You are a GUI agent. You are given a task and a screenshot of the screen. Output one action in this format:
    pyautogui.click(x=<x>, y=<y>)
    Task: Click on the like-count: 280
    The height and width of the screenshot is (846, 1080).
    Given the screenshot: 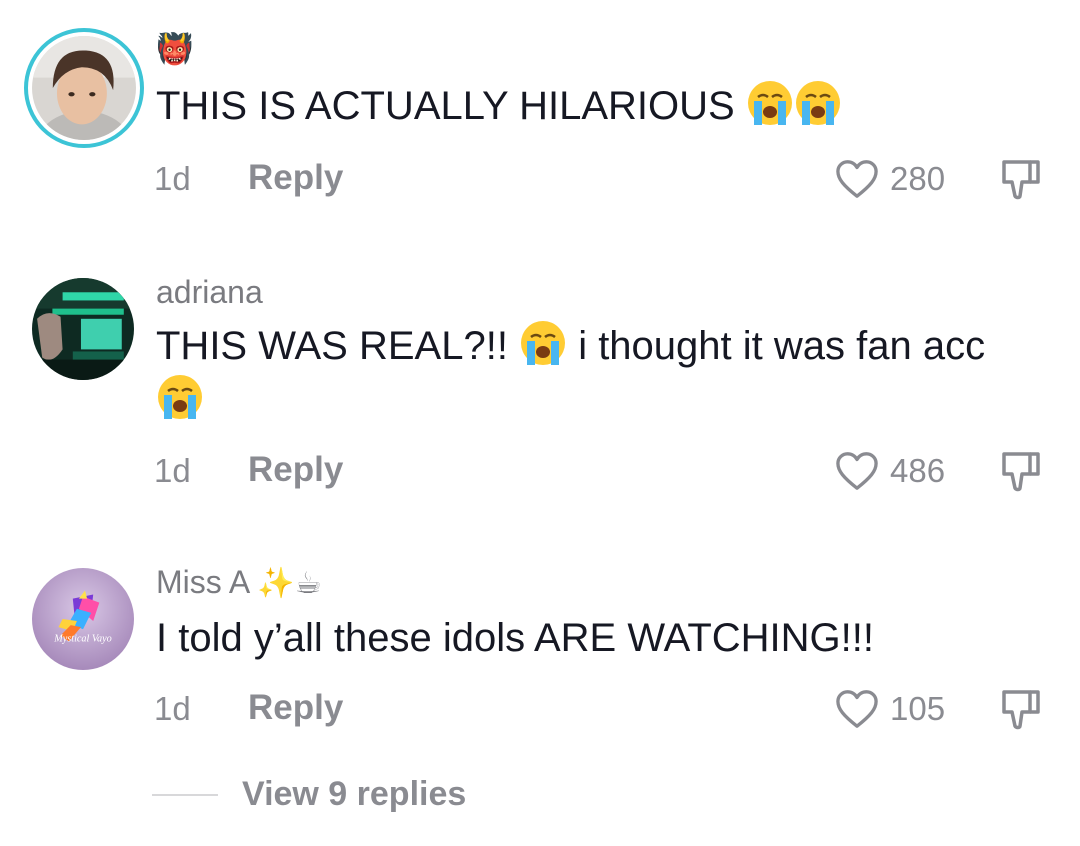 What is the action you would take?
    pyautogui.click(x=918, y=178)
    